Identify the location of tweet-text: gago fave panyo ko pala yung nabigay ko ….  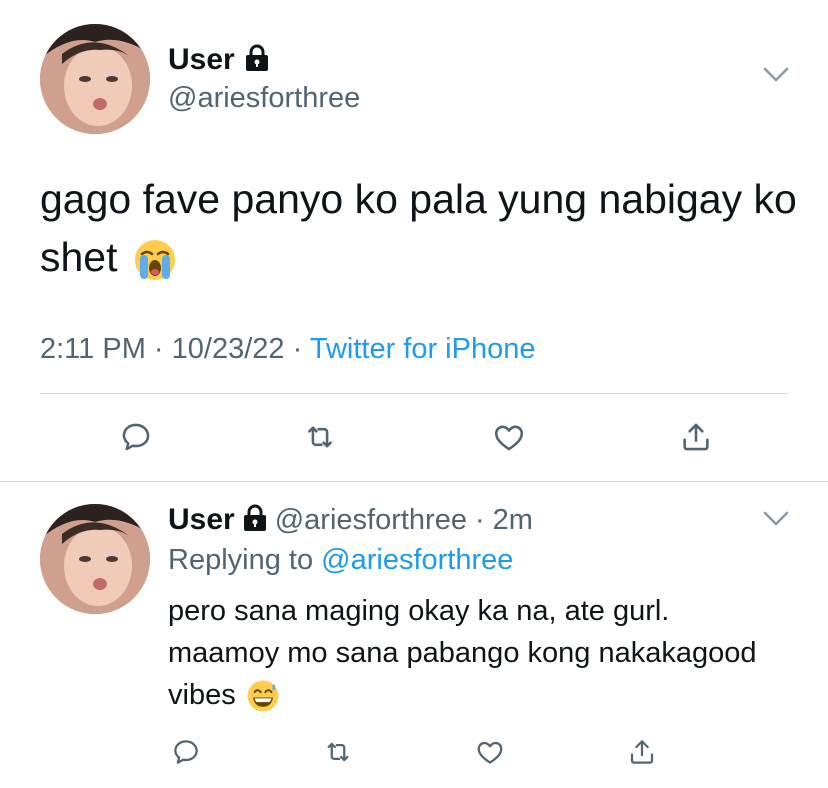
(420, 228).